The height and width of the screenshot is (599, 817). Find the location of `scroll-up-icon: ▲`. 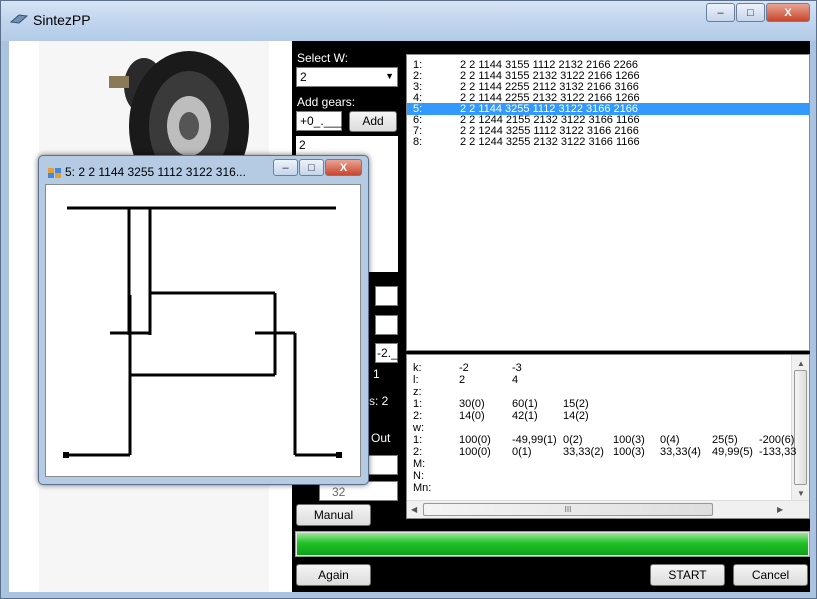

scroll-up-icon: ▲ is located at coordinates (801, 363).